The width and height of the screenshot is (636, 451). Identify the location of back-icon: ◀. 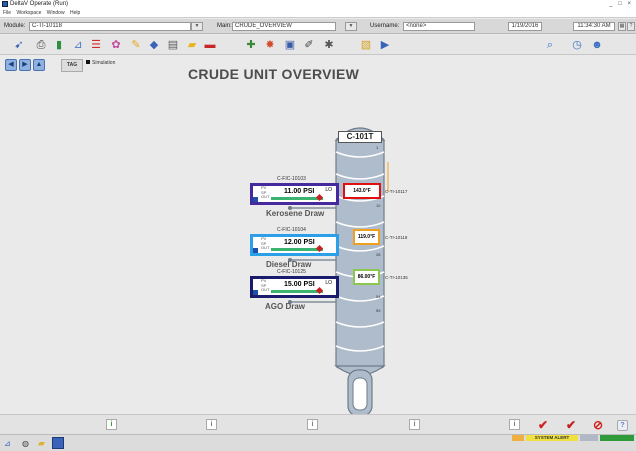
(11, 65).